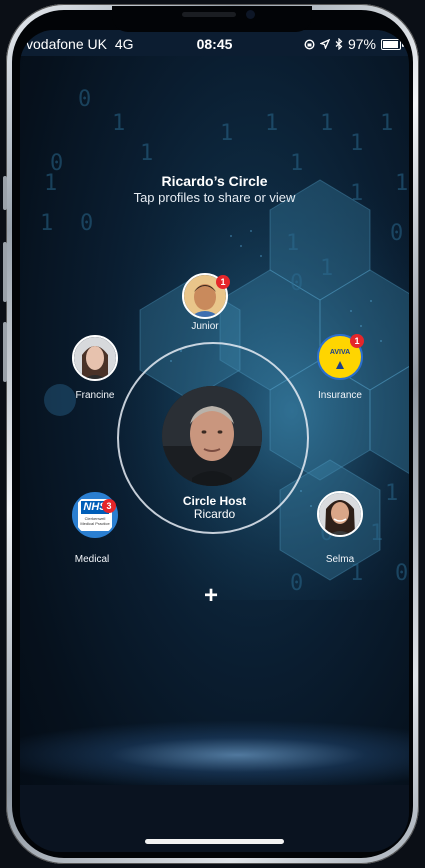 The height and width of the screenshot is (868, 425). I want to click on battery-icon, so click(392, 44).